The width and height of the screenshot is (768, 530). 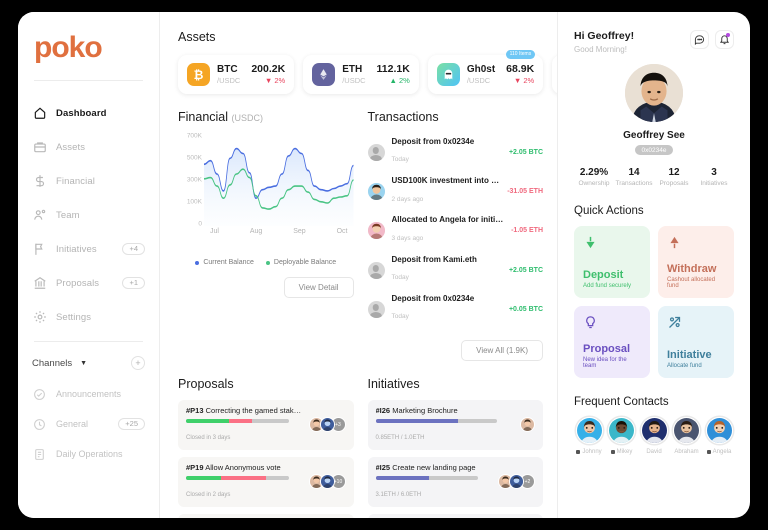 I want to click on greeting-text: Hi Geoffrey! Good Morning!, so click(x=629, y=42).